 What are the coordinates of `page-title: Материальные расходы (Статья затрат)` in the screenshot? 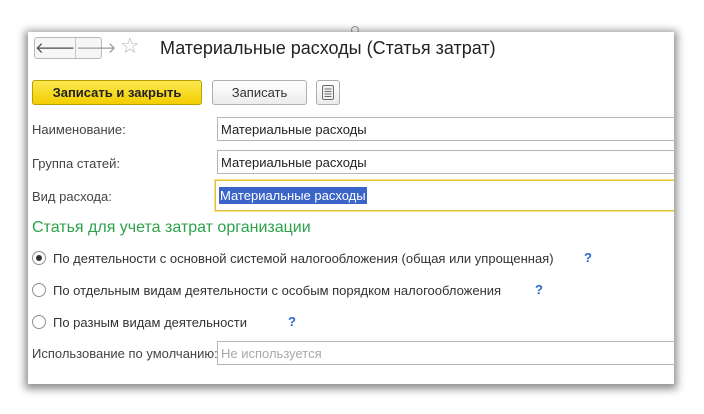 It's located at (328, 48).